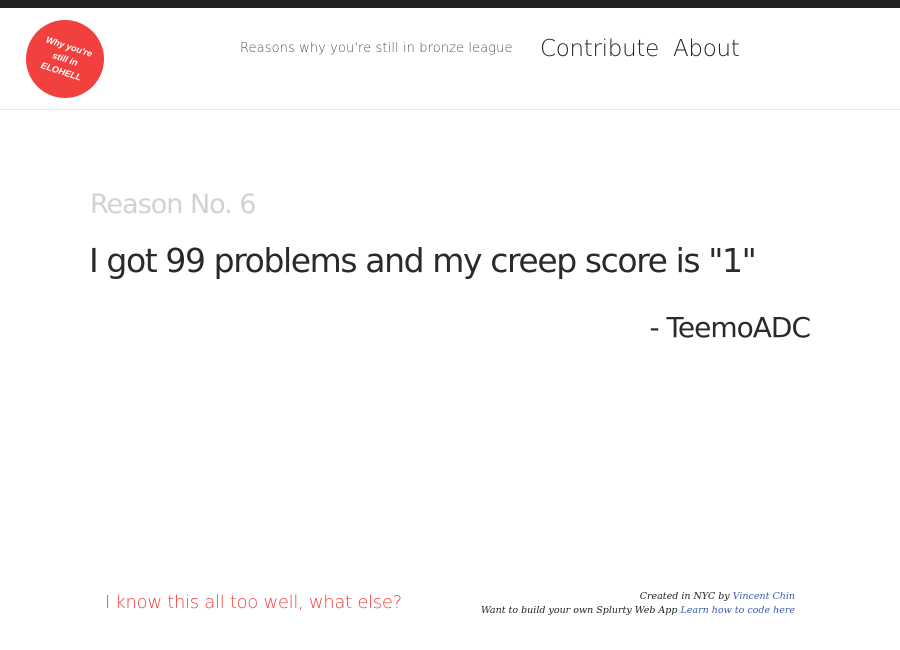 This screenshot has height=650, width=900. I want to click on build-prefix: Want to build your own Splurty Web App, so click(579, 610).